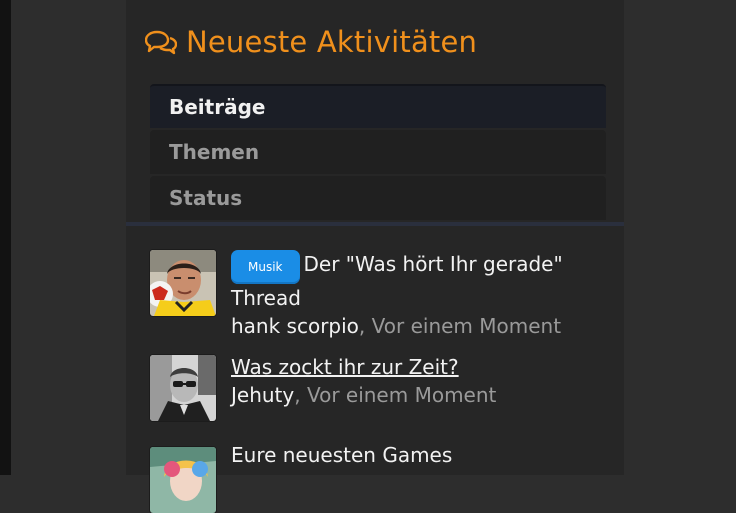  I want to click on activity-meta: Jehuty, Vor einem Moment, so click(416, 395).